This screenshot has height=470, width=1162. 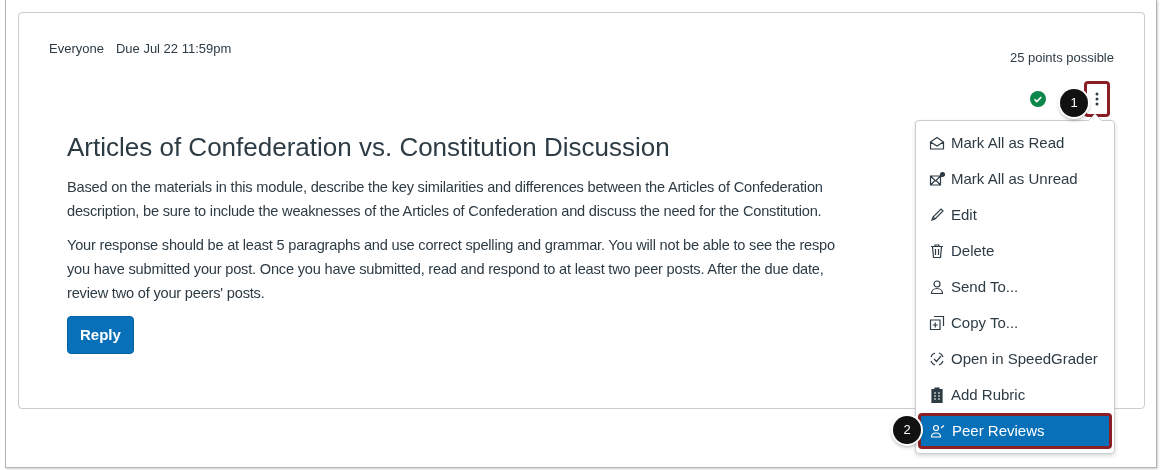 What do you see at coordinates (1097, 98) in the screenshot?
I see `kebab-icon` at bounding box center [1097, 98].